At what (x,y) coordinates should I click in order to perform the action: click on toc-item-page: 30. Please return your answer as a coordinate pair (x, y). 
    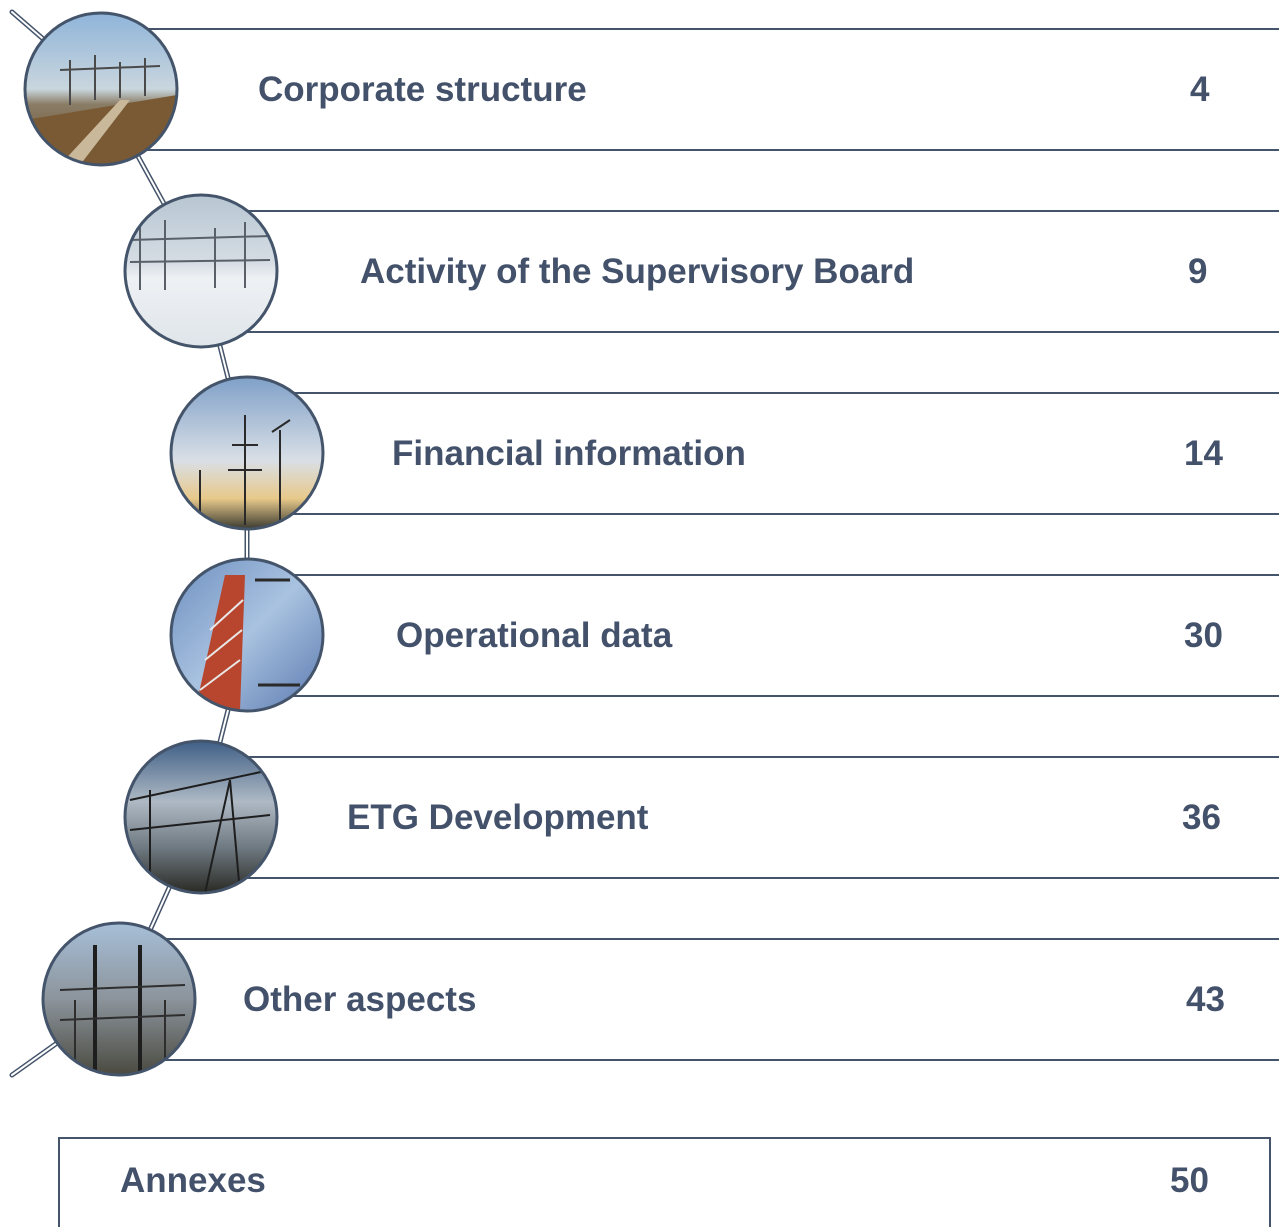
    Looking at the image, I should click on (1203, 635).